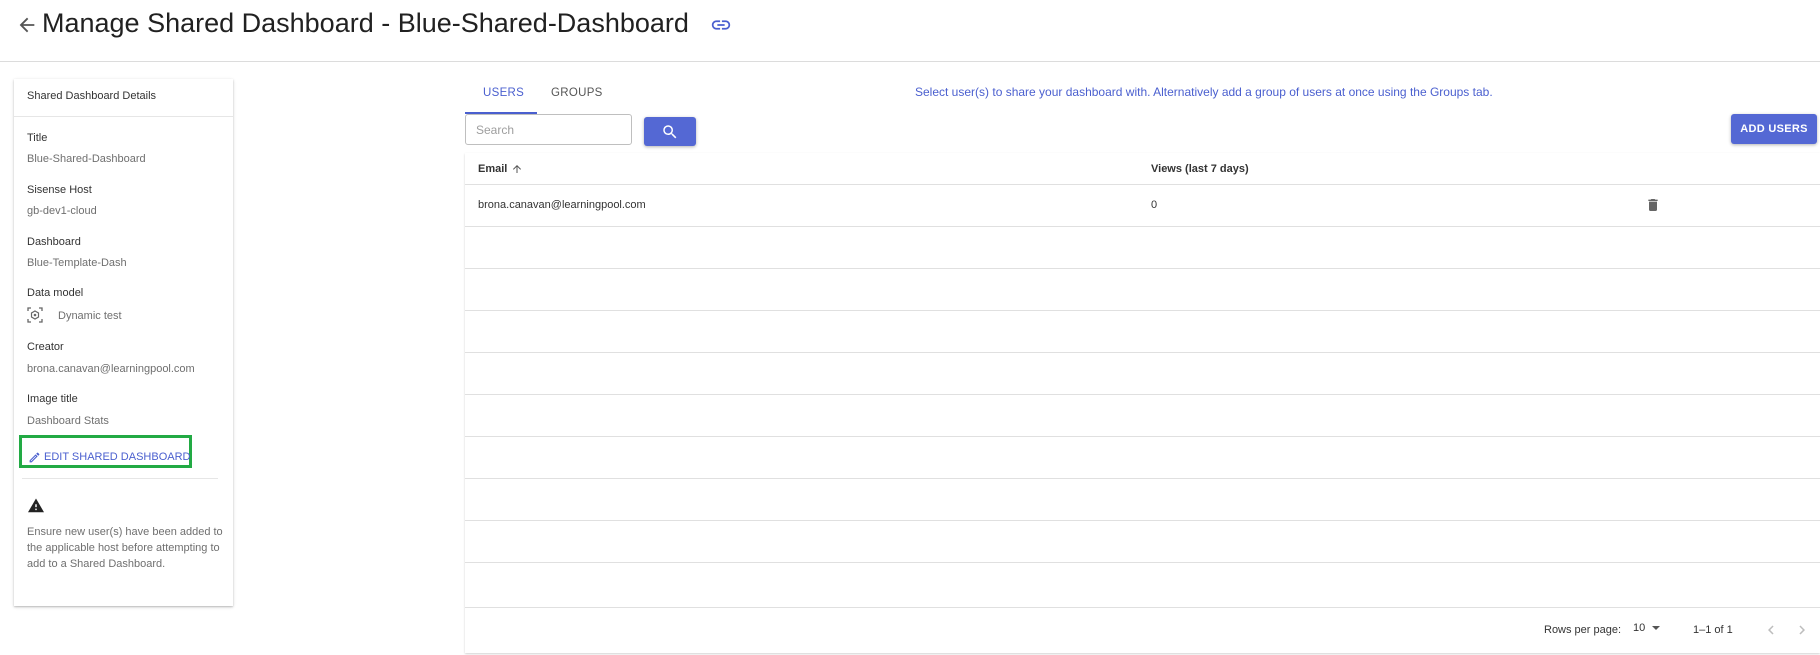 Image resolution: width=1820 pixels, height=655 pixels. What do you see at coordinates (1713, 630) in the screenshot?
I see `pagination-range: 1–1 of 1` at bounding box center [1713, 630].